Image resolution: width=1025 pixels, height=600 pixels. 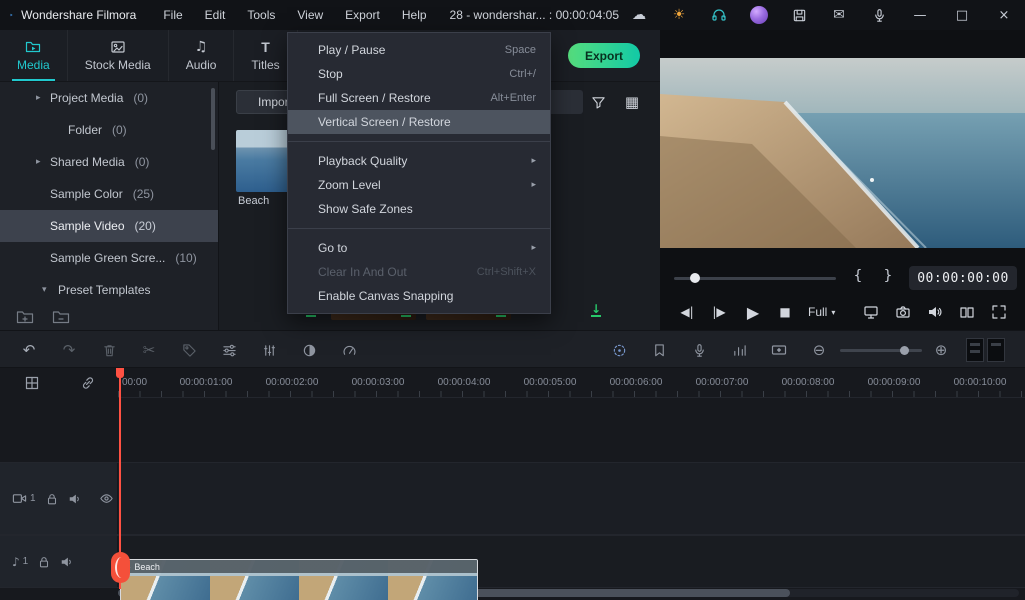 What do you see at coordinates (109, 194) in the screenshot?
I see `sidebar-item-sample-color: Sample Color (25)` at bounding box center [109, 194].